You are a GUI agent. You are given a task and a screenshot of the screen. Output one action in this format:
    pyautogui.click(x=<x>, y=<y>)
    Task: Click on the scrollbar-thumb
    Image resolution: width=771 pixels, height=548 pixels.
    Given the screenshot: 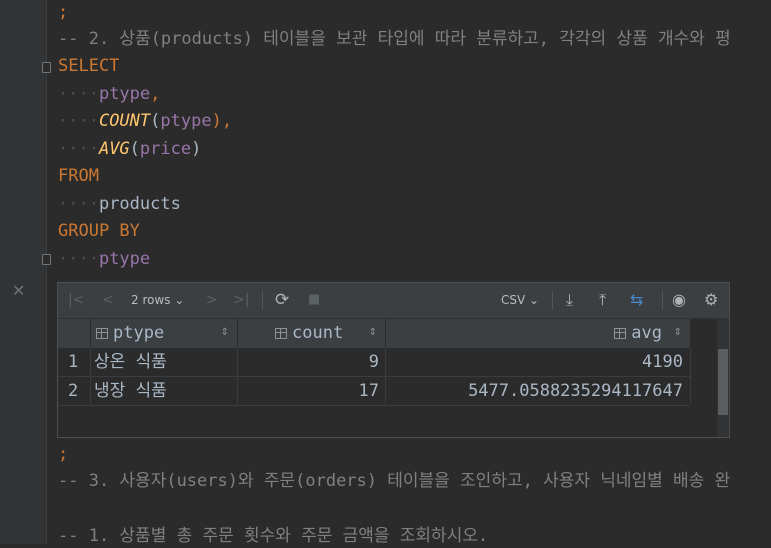 What is the action you would take?
    pyautogui.click(x=723, y=382)
    